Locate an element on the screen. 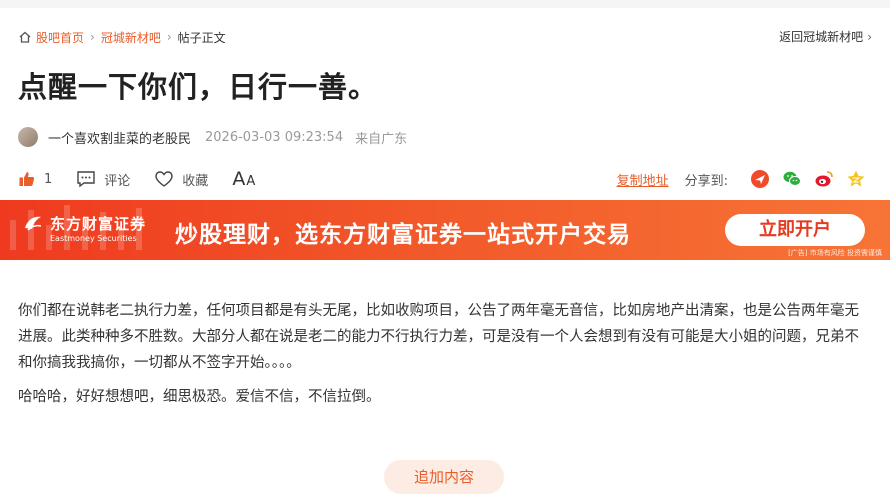 The image size is (890, 498). font-size-large-glyph: A is located at coordinates (239, 179).